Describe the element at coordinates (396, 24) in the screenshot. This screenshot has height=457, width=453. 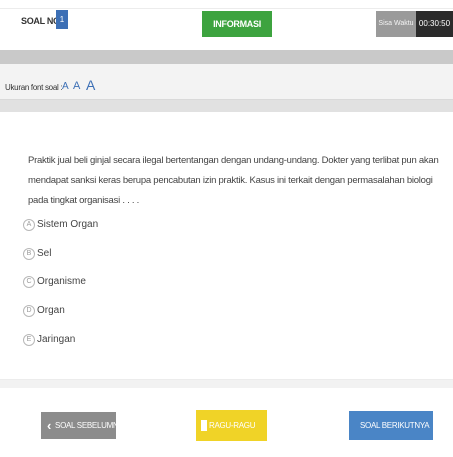
I see `sisa-waktu-label: Sisa Waktu` at that location.